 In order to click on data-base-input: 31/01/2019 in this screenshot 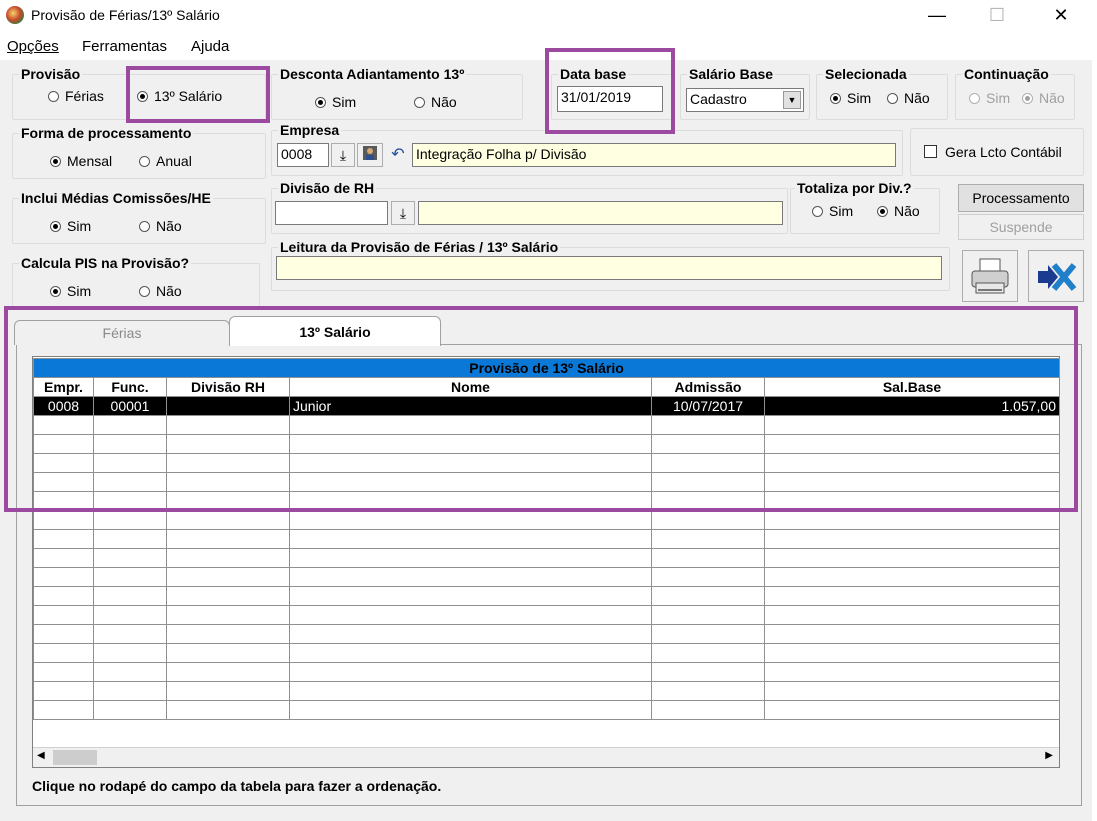, I will do `click(610, 99)`.